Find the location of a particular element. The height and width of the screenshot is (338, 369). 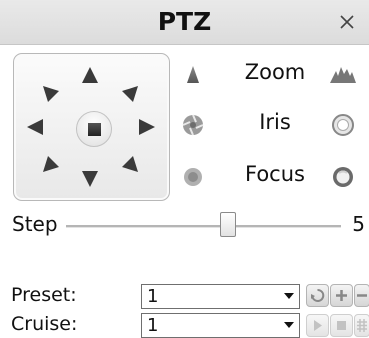

left-arrow-icon is located at coordinates (35, 127).